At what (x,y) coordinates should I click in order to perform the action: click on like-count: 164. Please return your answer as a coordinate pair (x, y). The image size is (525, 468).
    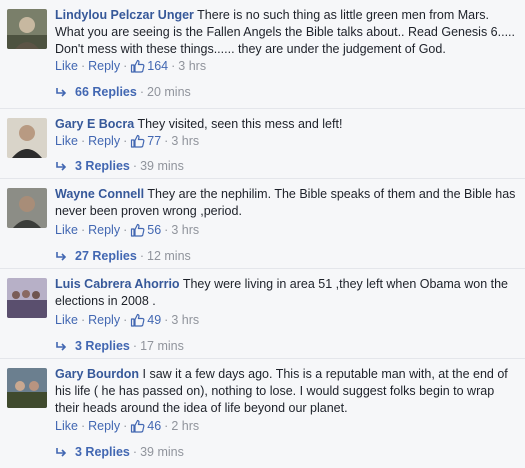
    Looking at the image, I should click on (149, 66).